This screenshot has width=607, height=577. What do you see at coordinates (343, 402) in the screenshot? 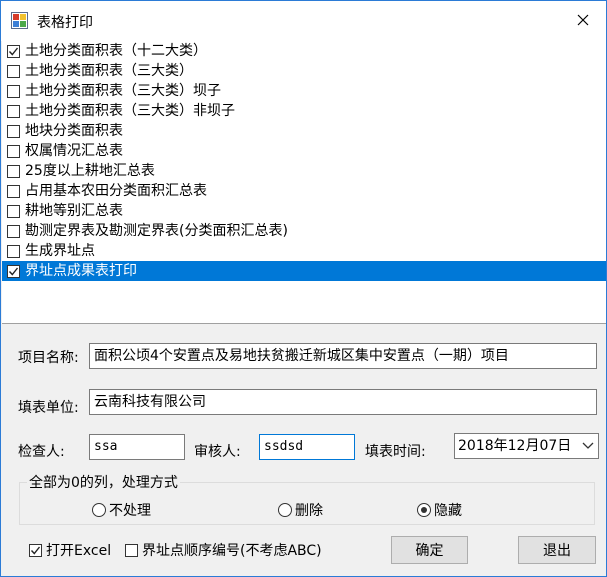
I see `fill-unit-input: 云南科技有限公司` at bounding box center [343, 402].